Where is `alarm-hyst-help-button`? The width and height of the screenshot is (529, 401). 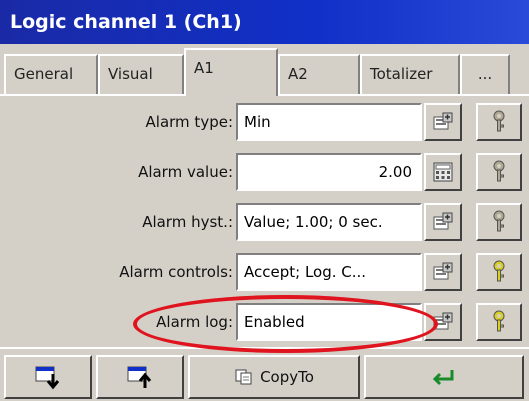
alarm-hyst-help-button is located at coordinates (499, 222).